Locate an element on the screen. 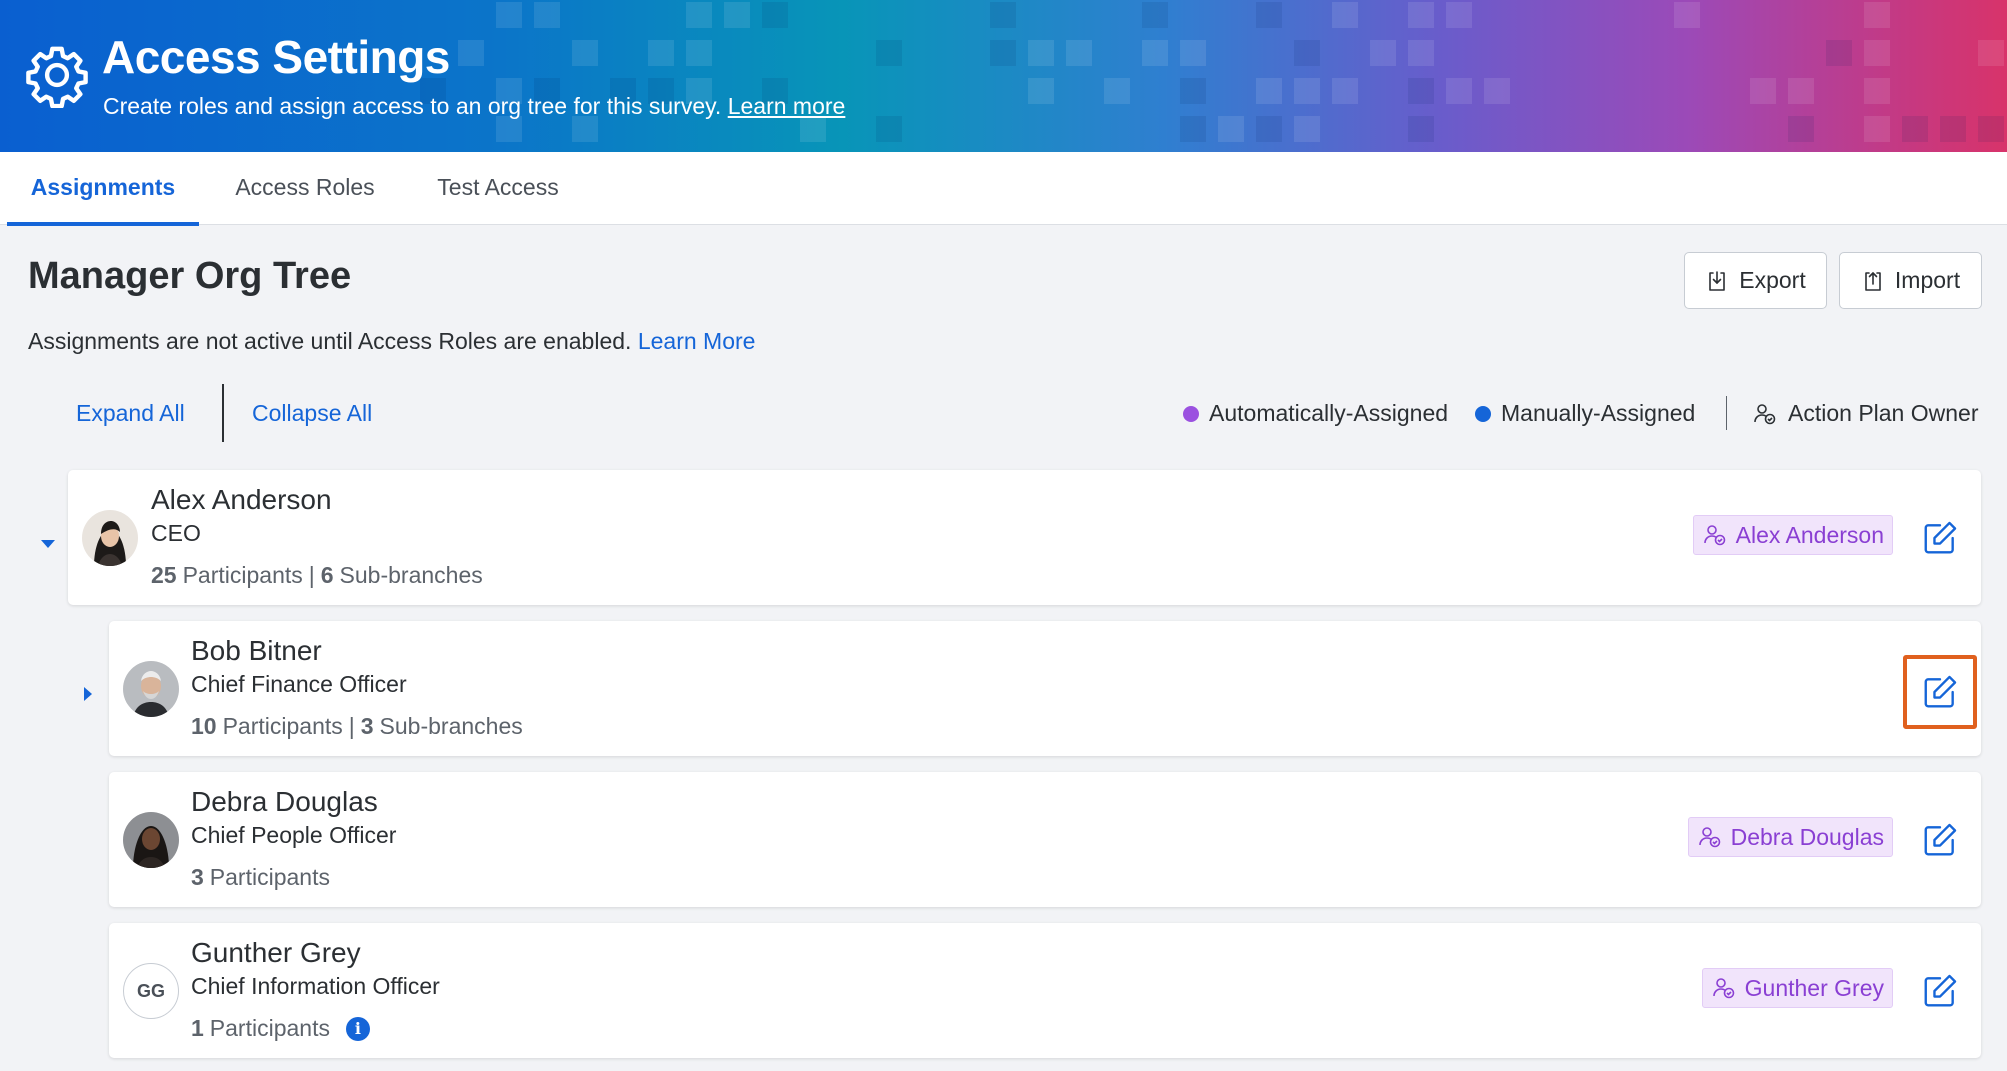  person-stats: 1 Participants i is located at coordinates (280, 1028).